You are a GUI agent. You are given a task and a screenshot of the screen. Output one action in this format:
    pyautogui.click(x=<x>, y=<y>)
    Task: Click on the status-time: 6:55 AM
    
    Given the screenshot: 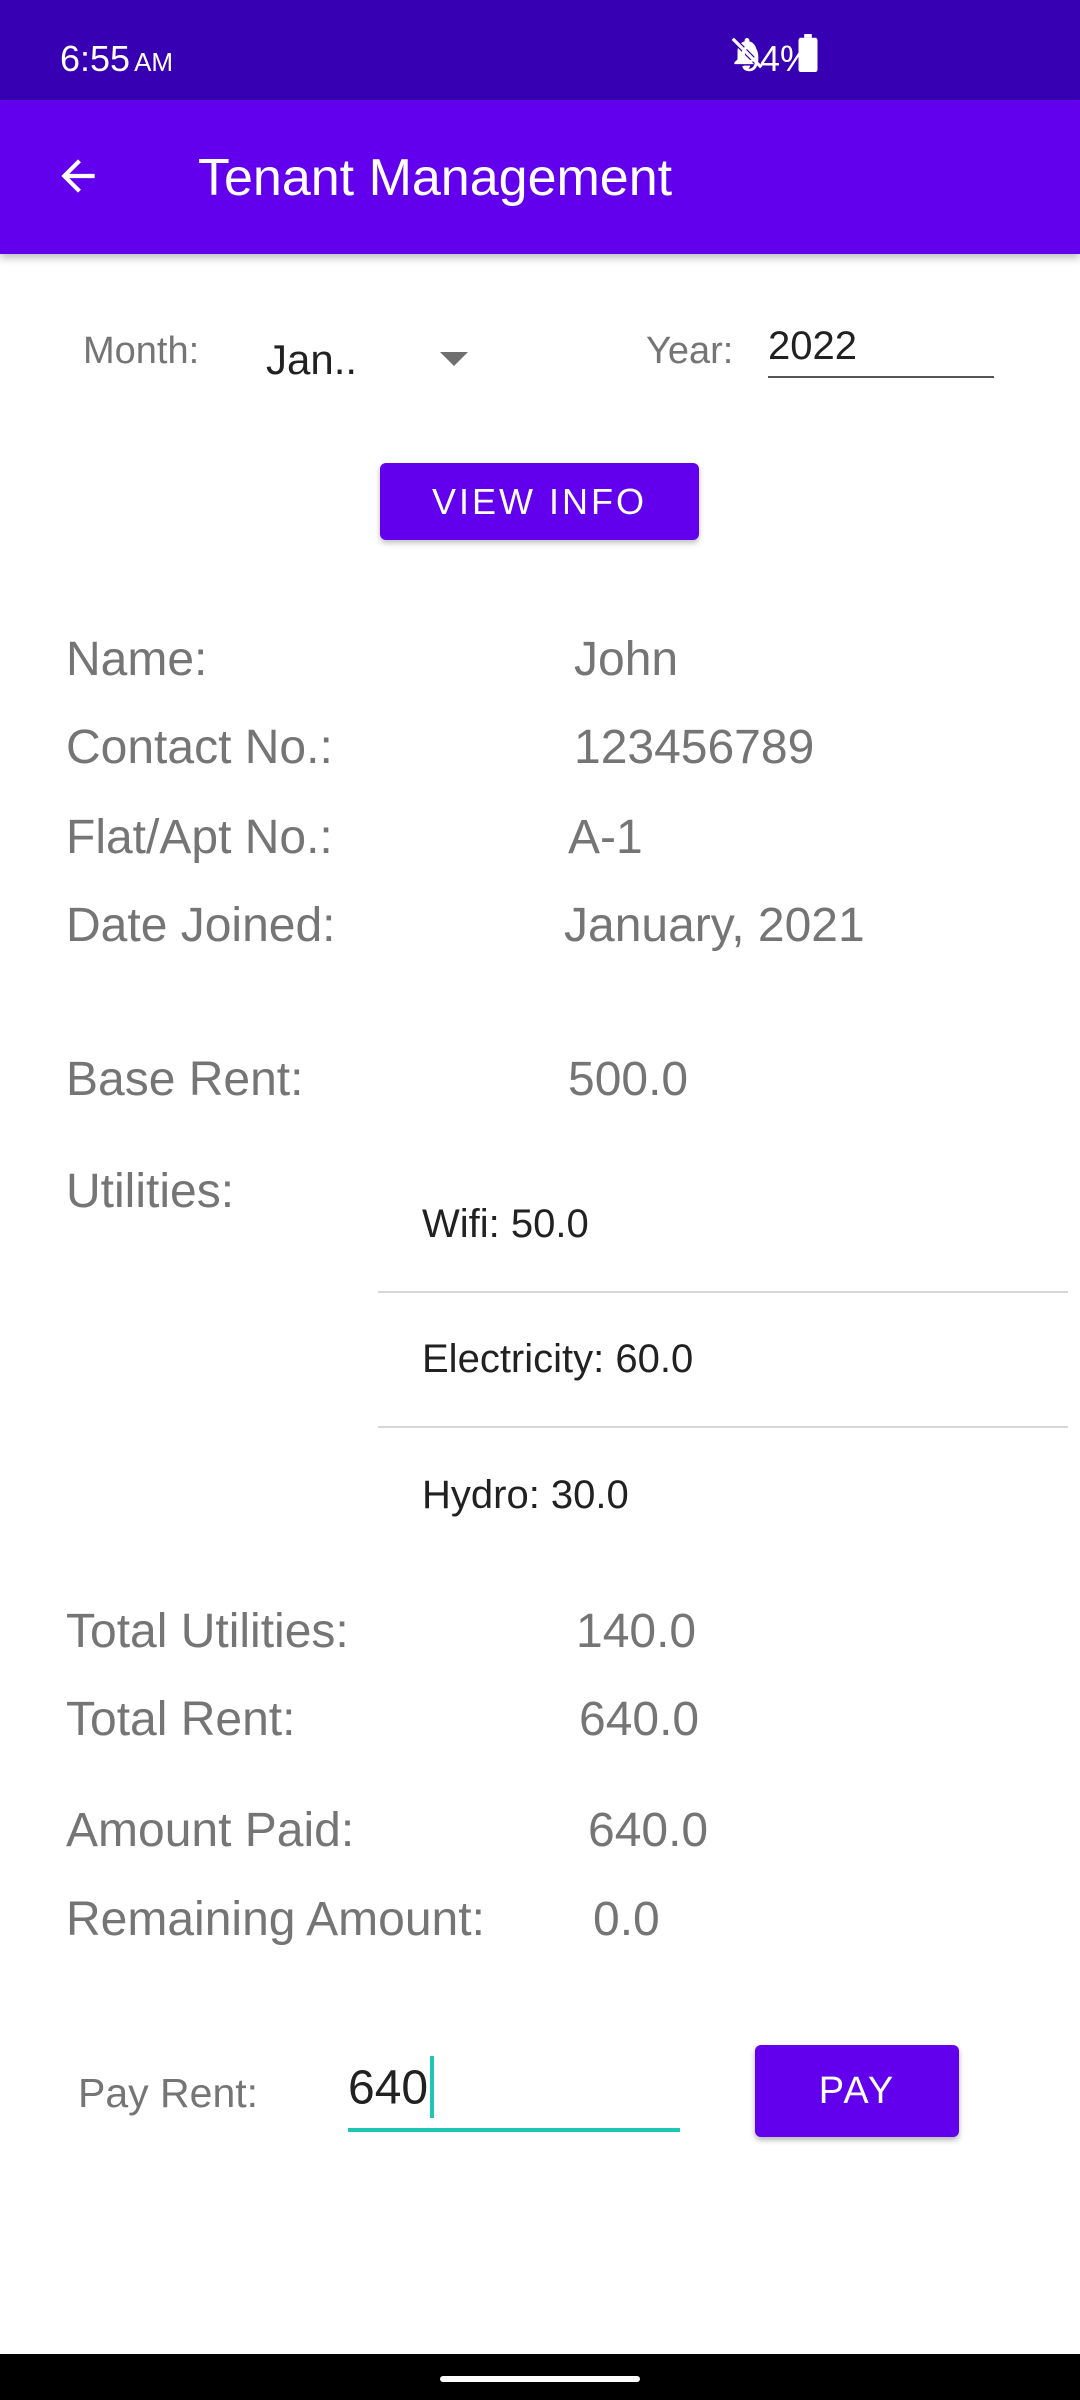 What is the action you would take?
    pyautogui.click(x=116, y=59)
    